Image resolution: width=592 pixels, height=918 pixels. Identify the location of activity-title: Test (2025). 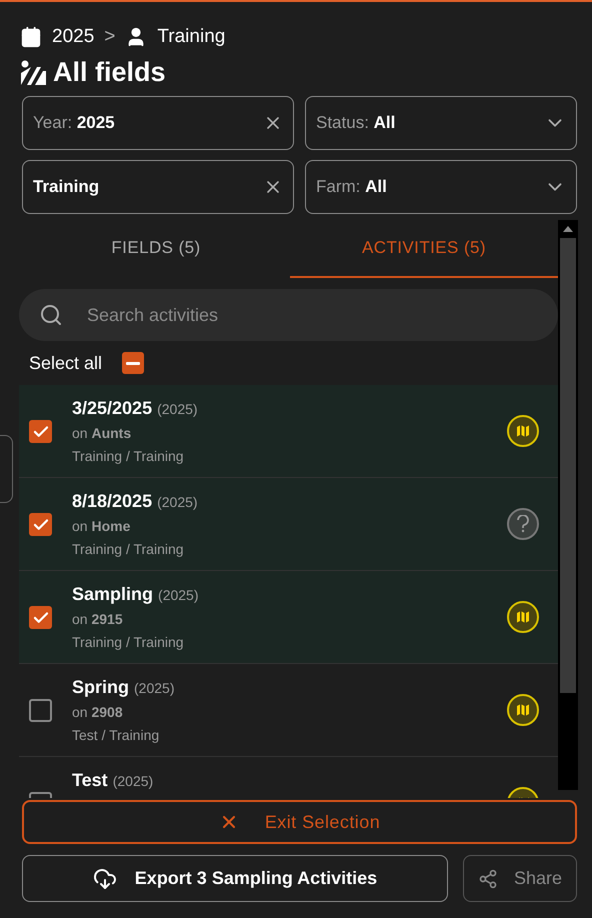
(113, 780).